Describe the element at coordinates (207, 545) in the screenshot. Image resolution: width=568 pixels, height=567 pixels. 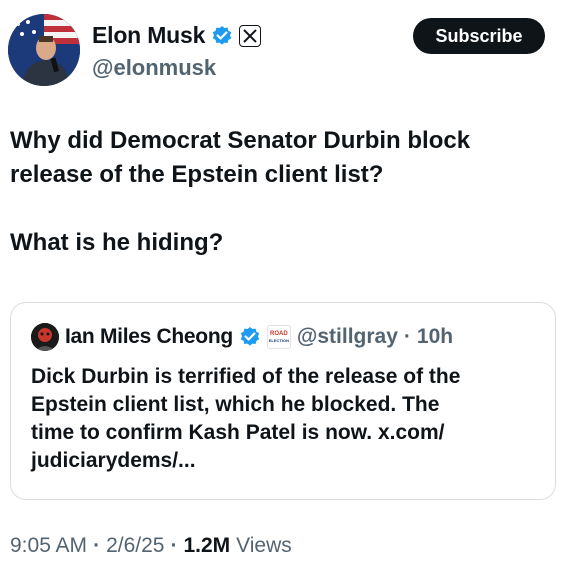
I see `views-count: 1.2M` at that location.